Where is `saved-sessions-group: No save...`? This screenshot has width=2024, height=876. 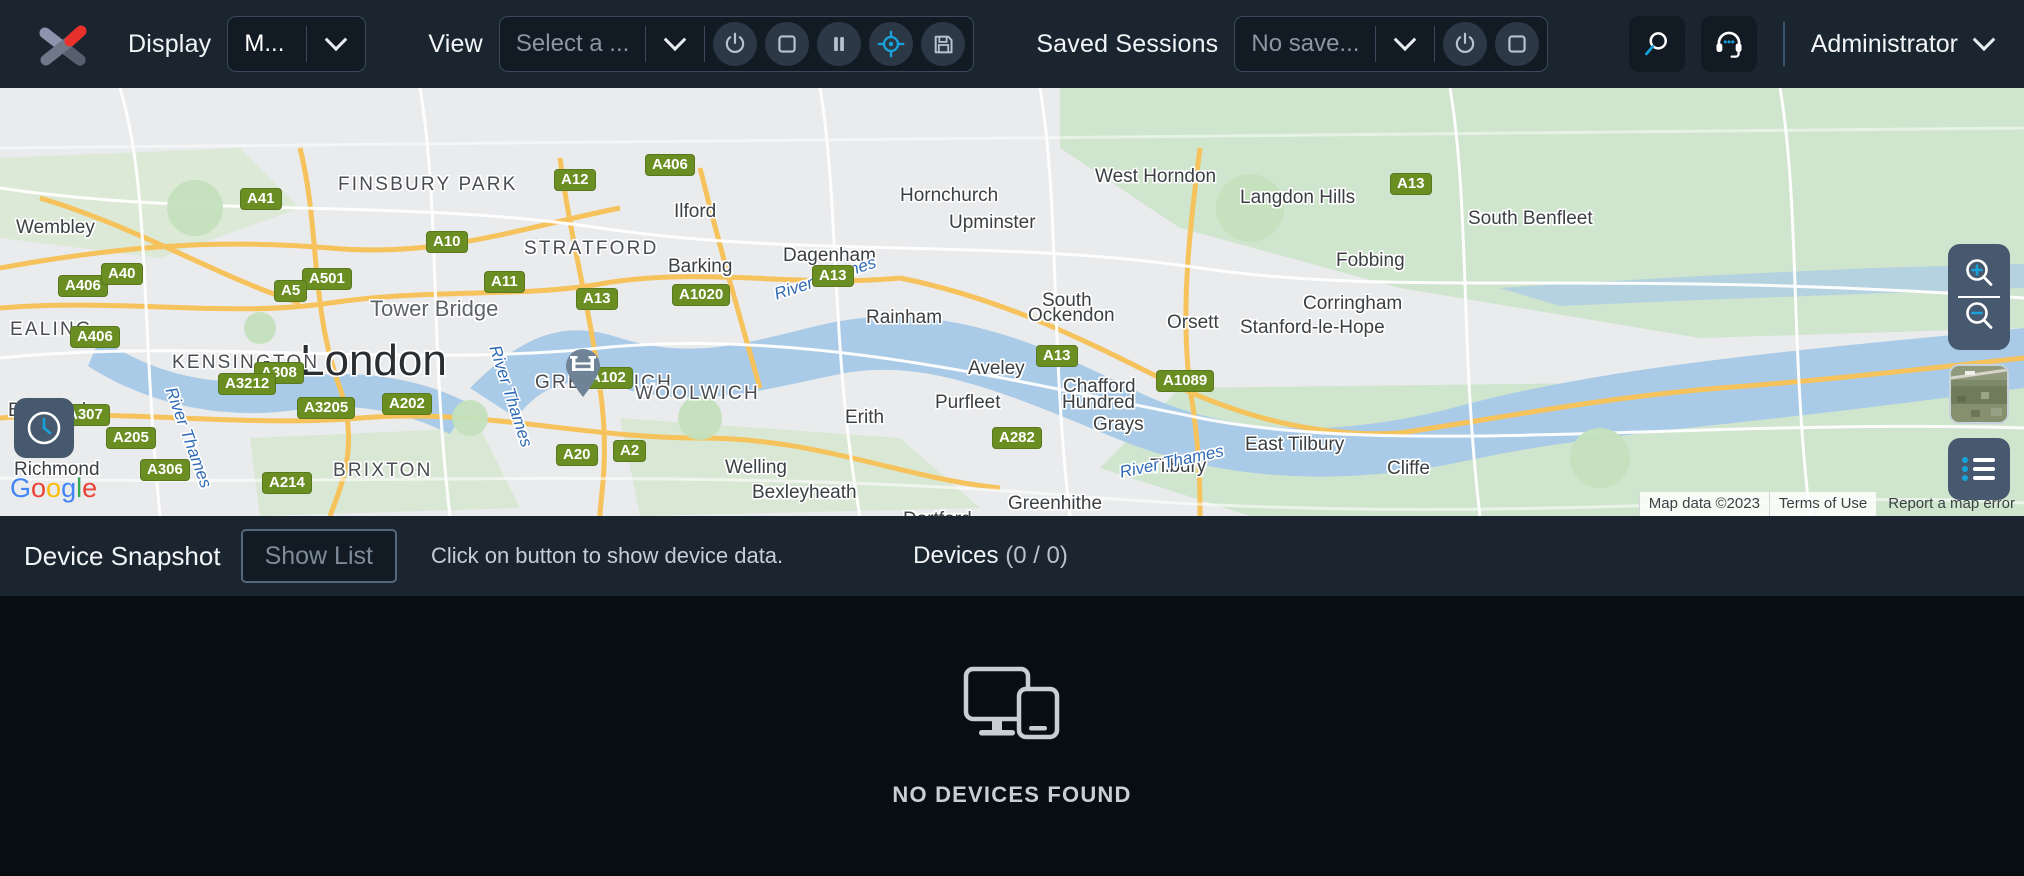 saved-sessions-group: No save... is located at coordinates (1391, 44).